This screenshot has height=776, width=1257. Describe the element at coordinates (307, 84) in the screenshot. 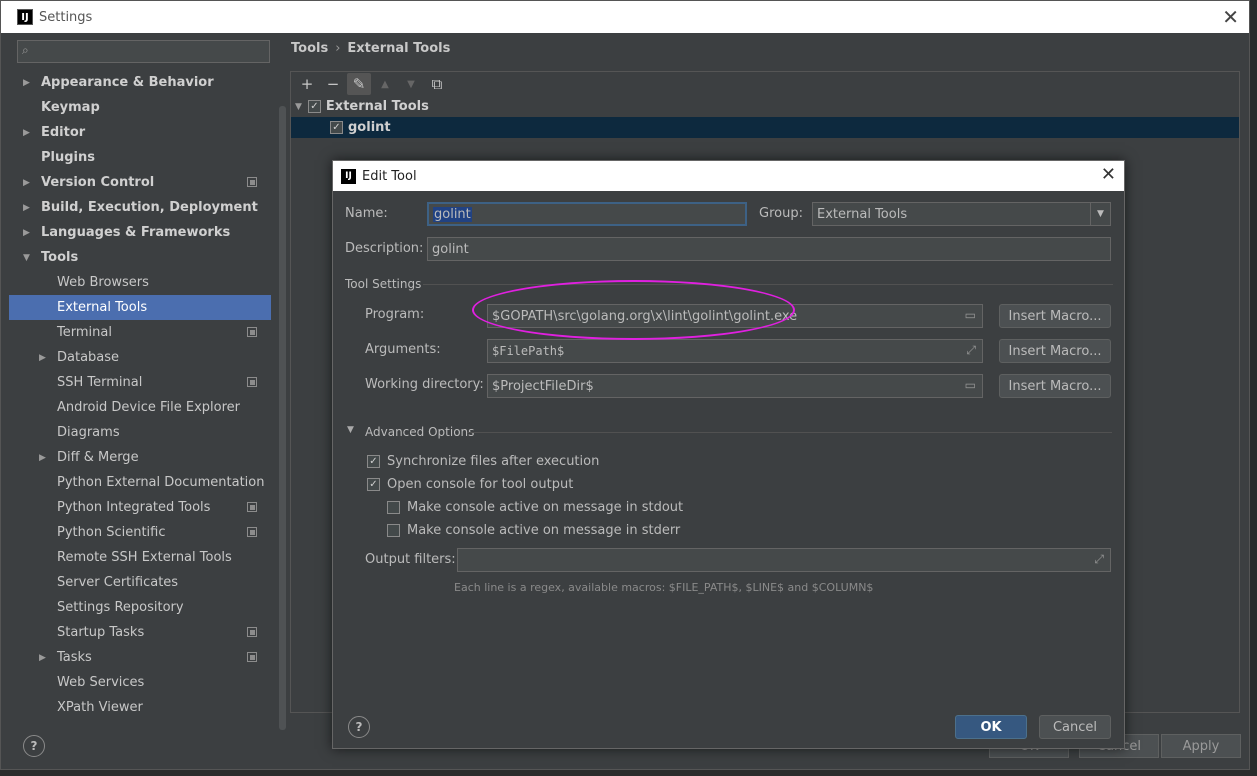

I see `add-icon: +` at that location.